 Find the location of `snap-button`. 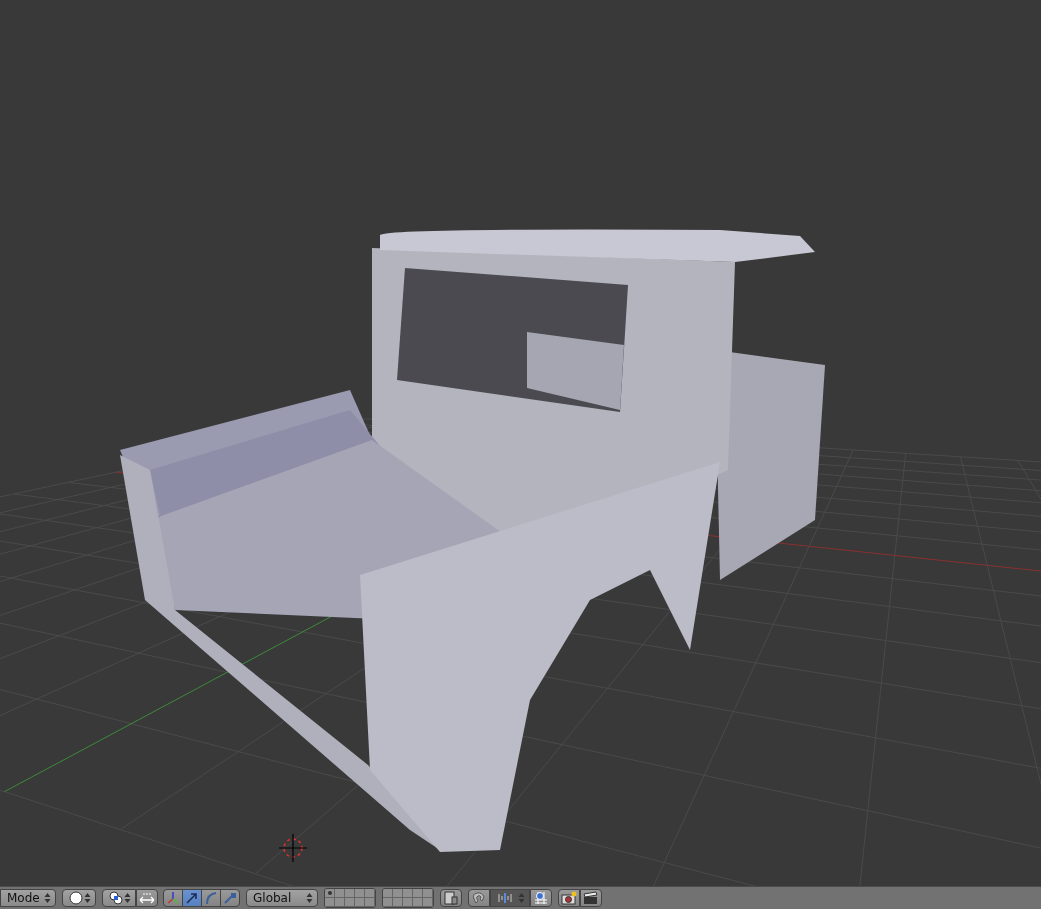

snap-button is located at coordinates (479, 898).